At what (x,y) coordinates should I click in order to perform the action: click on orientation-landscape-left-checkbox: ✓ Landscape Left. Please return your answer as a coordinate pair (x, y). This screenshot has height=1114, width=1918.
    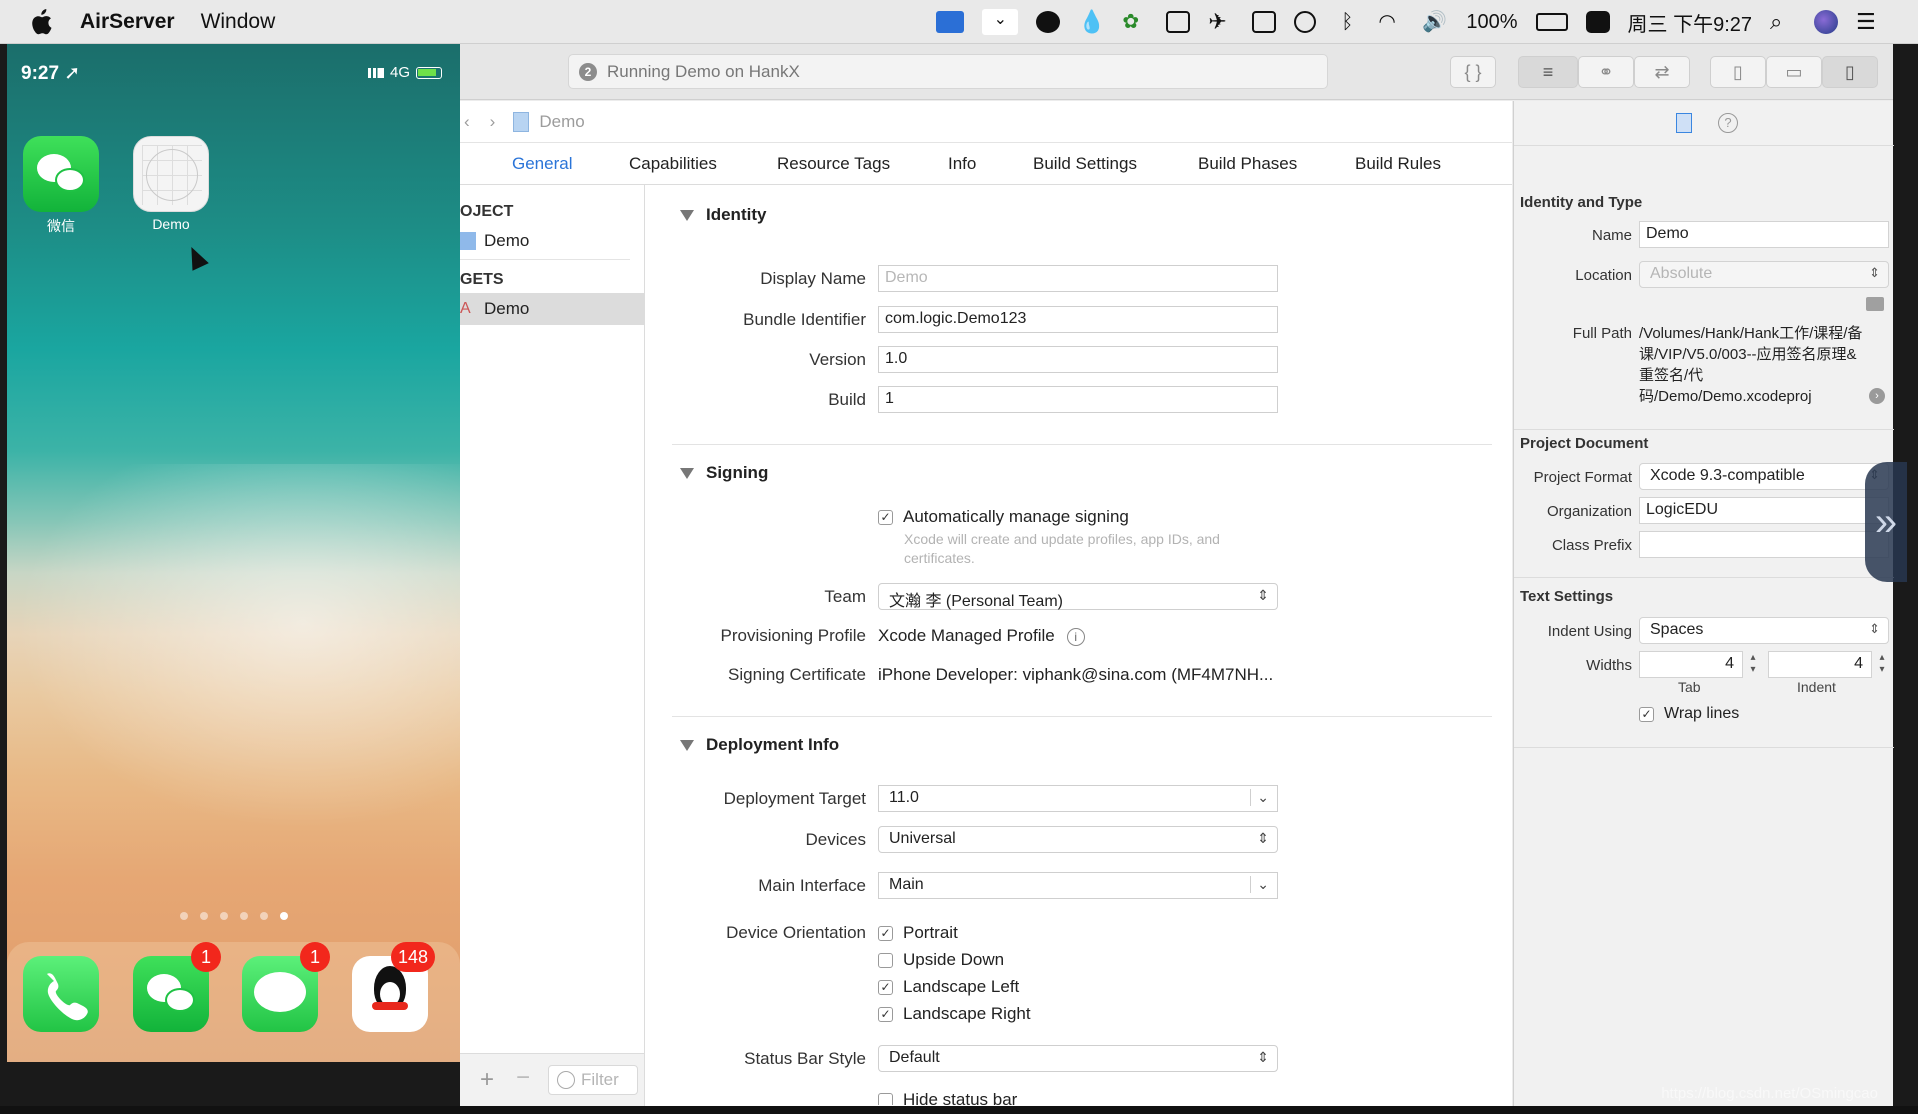
    Looking at the image, I should click on (948, 987).